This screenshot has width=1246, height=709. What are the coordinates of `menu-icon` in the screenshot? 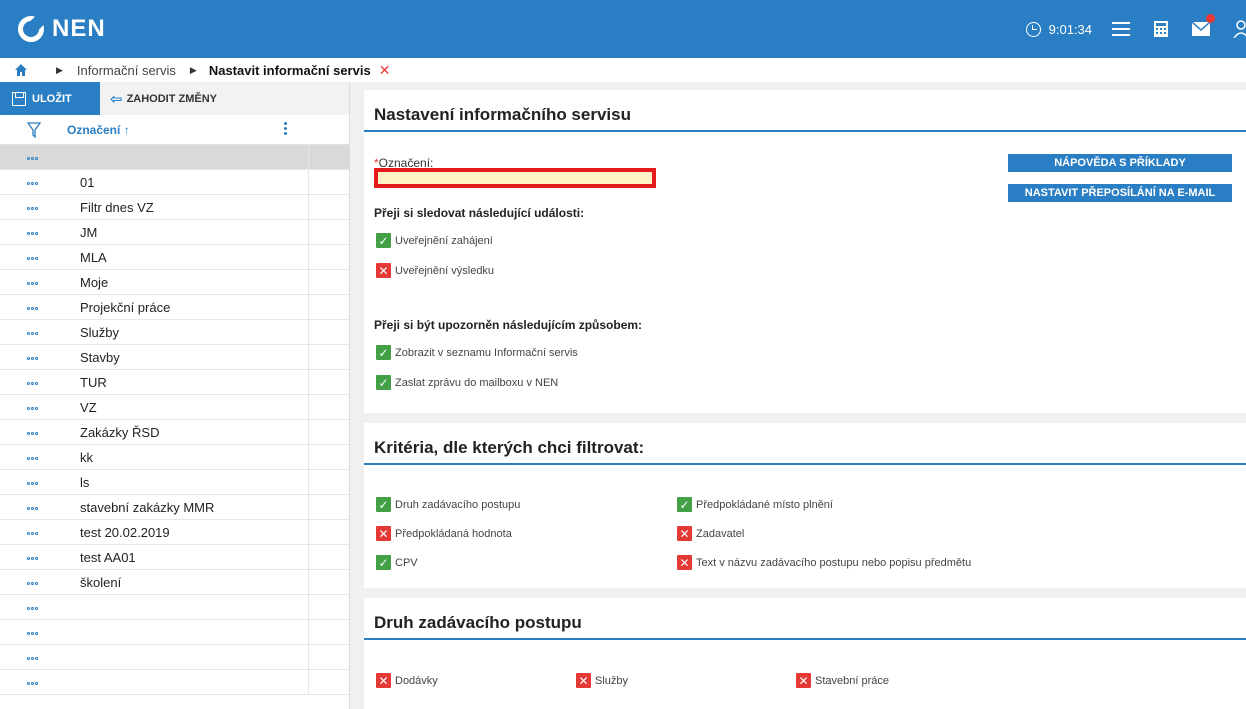 It's located at (1121, 29).